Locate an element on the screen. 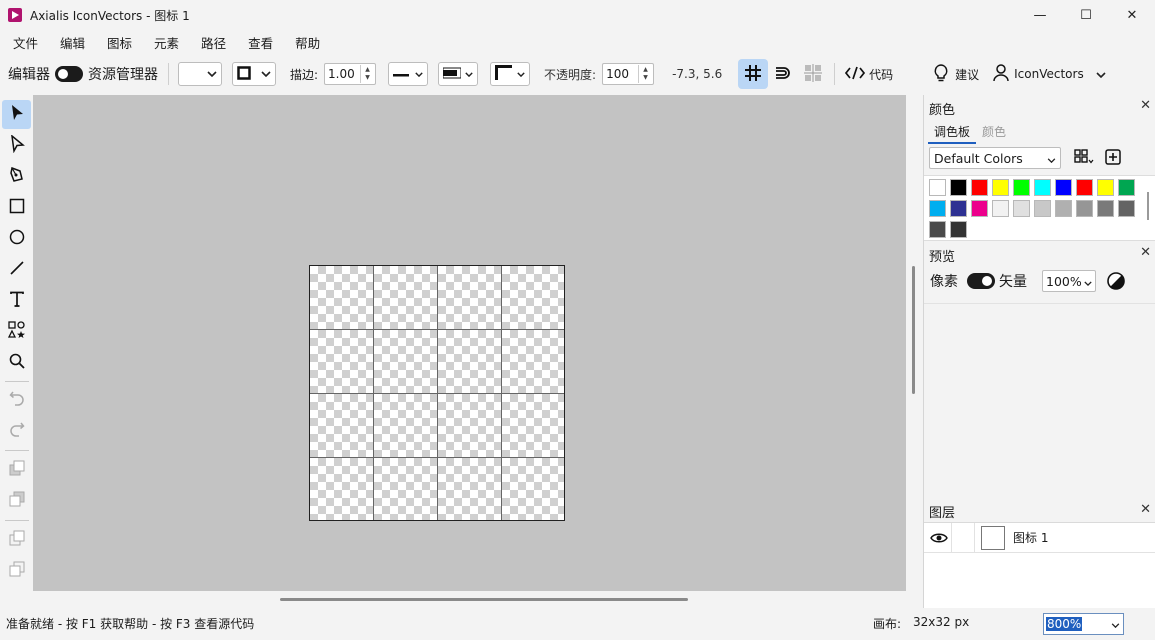 The image size is (1155, 640). maximize-button: ☐ is located at coordinates (1086, 15).